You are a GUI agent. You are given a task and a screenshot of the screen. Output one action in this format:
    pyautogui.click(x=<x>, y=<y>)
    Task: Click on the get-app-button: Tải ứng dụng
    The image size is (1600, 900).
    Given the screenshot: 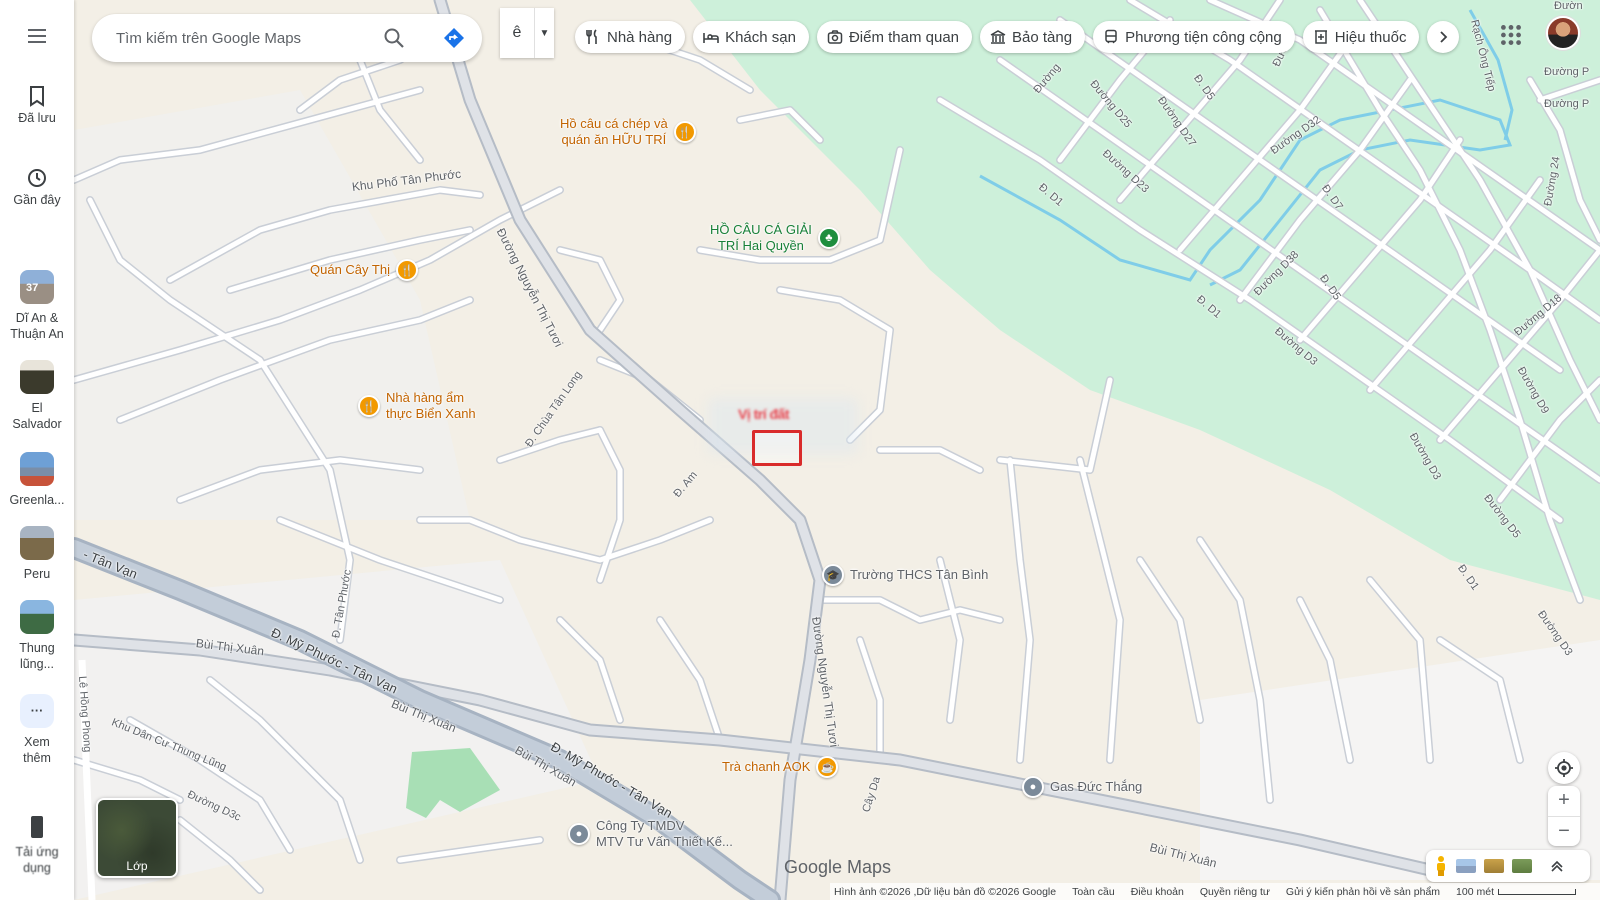 What is the action you would take?
    pyautogui.click(x=37, y=845)
    